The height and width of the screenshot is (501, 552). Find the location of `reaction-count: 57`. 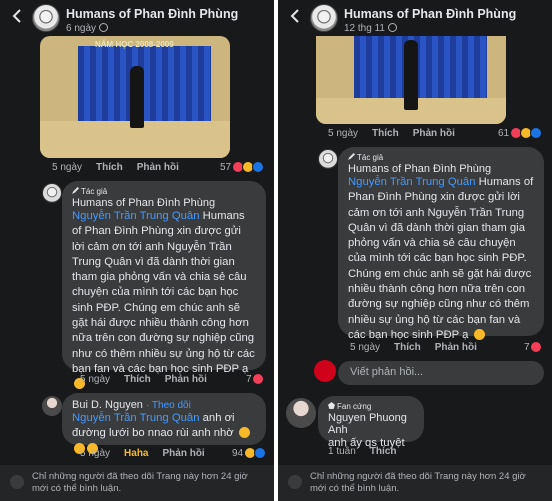

reaction-count: 57 is located at coordinates (242, 167).